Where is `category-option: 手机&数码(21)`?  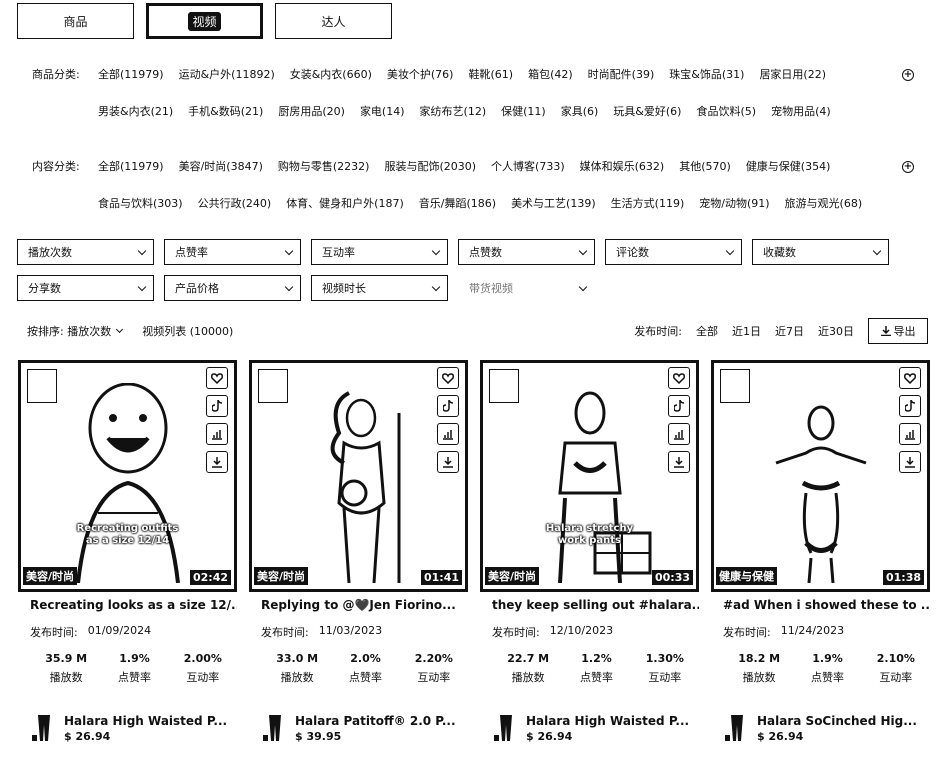 category-option: 手机&数码(21) is located at coordinates (225, 111).